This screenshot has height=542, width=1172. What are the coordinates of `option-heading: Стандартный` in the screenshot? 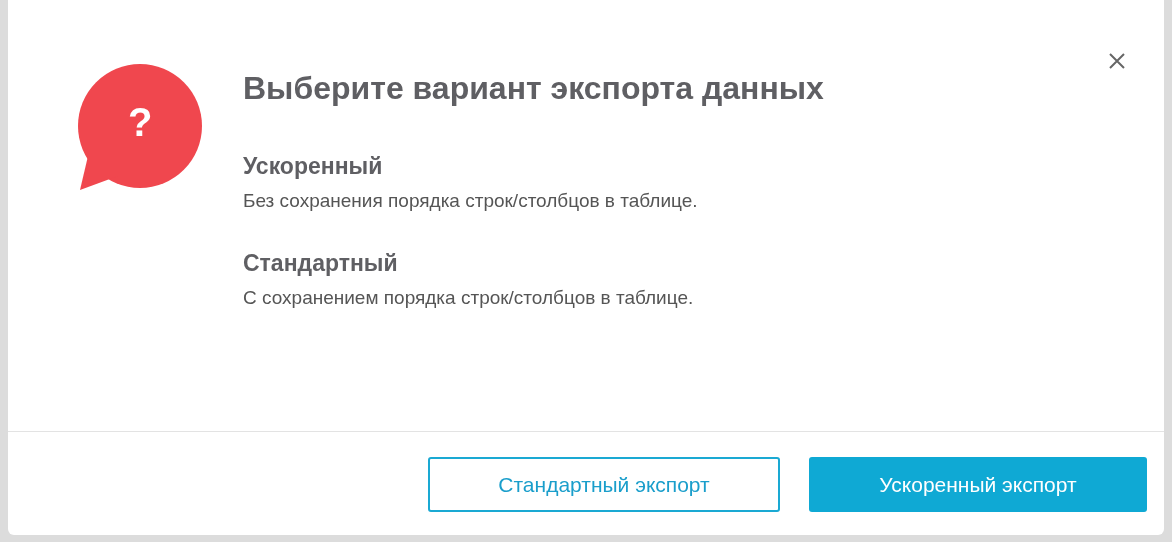 It's located at (321, 263).